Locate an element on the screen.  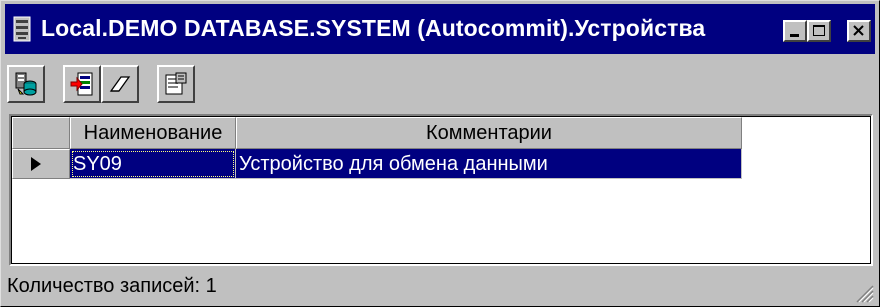
close-button is located at coordinates (859, 31).